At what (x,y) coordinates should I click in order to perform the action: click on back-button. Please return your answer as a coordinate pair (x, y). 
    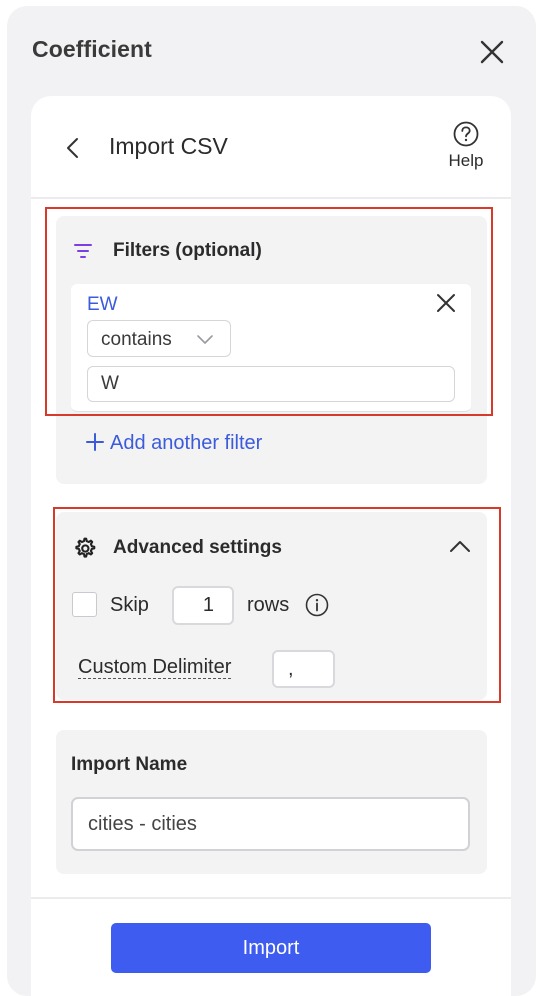
    Looking at the image, I should click on (74, 148).